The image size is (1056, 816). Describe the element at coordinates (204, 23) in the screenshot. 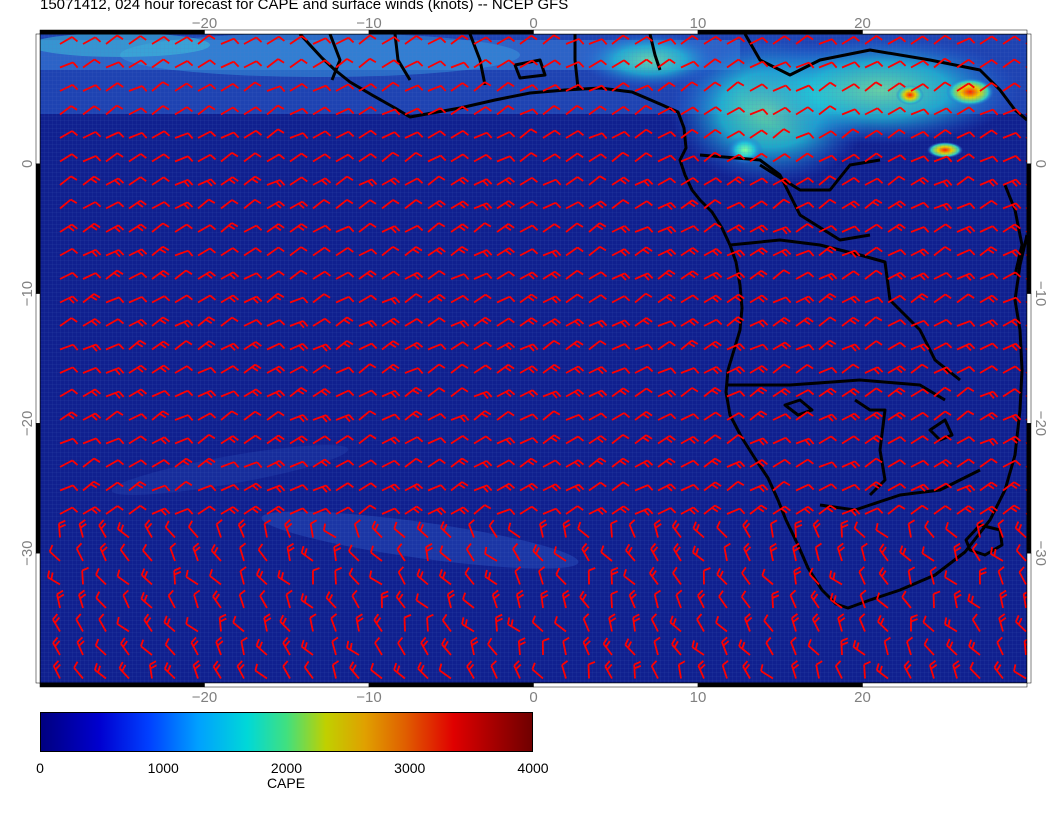

I see `lon-tick-label-top: −20` at that location.